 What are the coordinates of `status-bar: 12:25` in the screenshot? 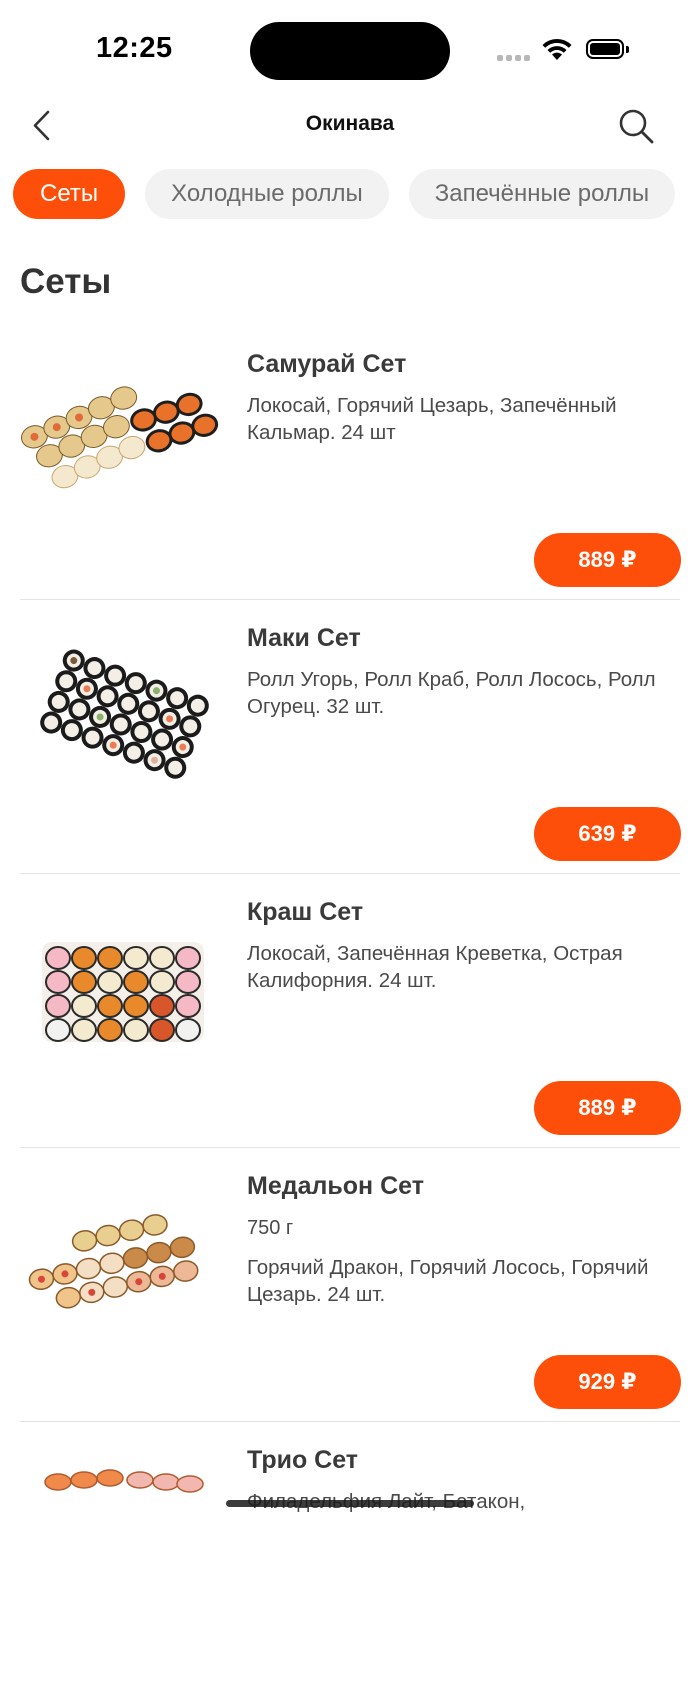 It's located at (350, 50).